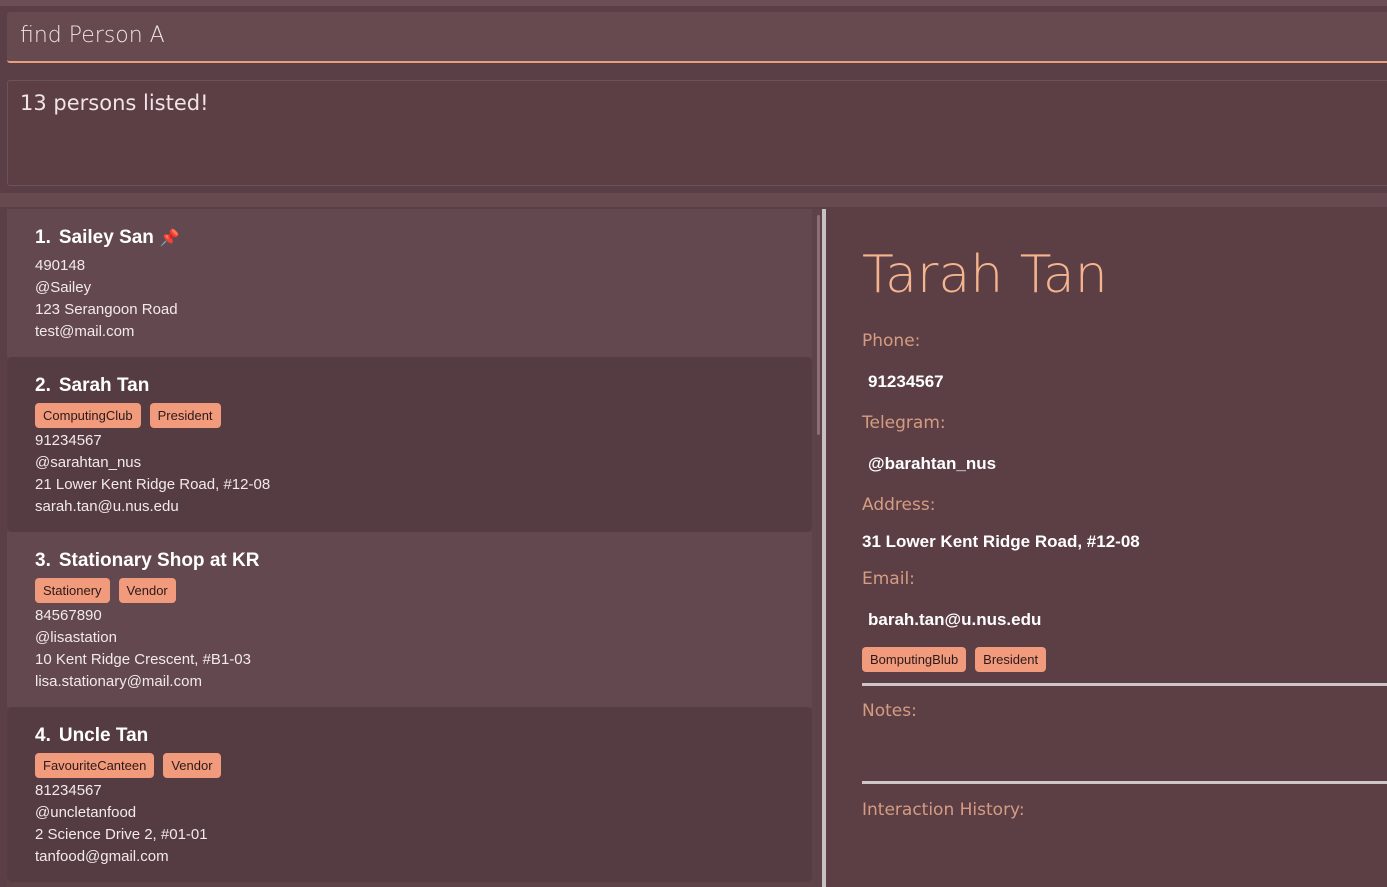 This screenshot has height=887, width=1387. Describe the element at coordinates (818, 325) in the screenshot. I see `scroll-thumb` at that location.